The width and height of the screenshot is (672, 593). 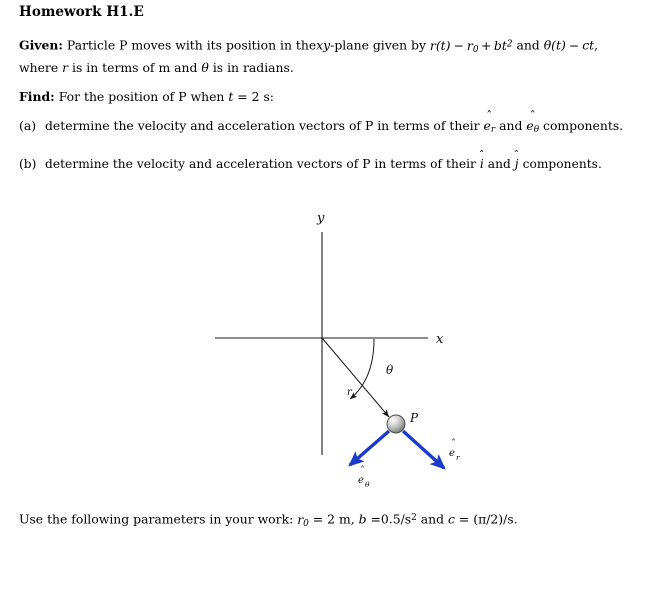 What do you see at coordinates (528, 45) in the screenshot?
I see `given-conjunction: and` at bounding box center [528, 45].